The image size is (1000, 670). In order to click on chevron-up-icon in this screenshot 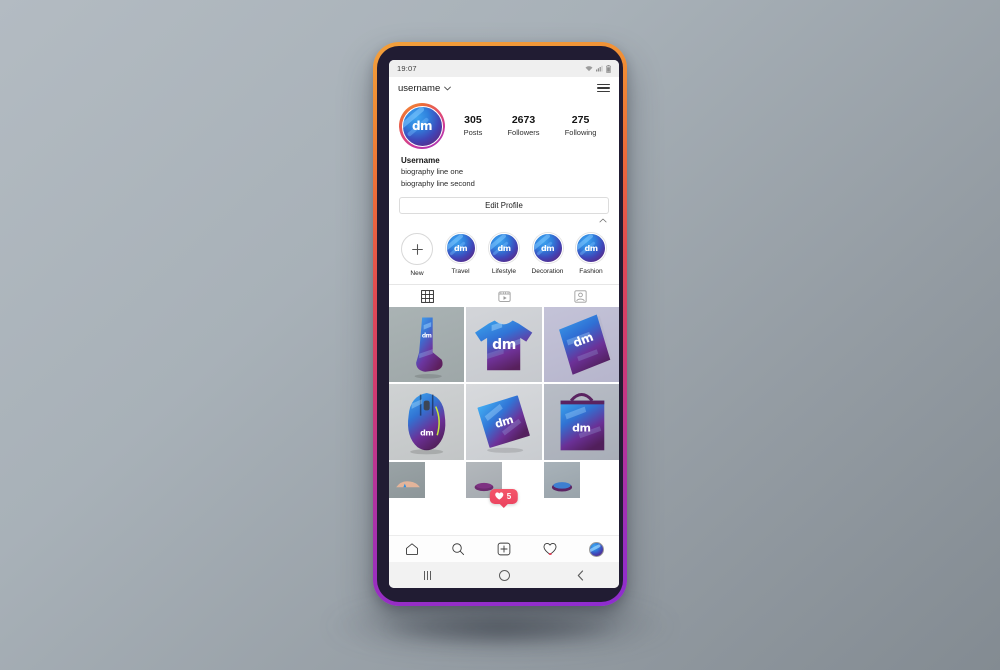, I will do `click(603, 220)`.